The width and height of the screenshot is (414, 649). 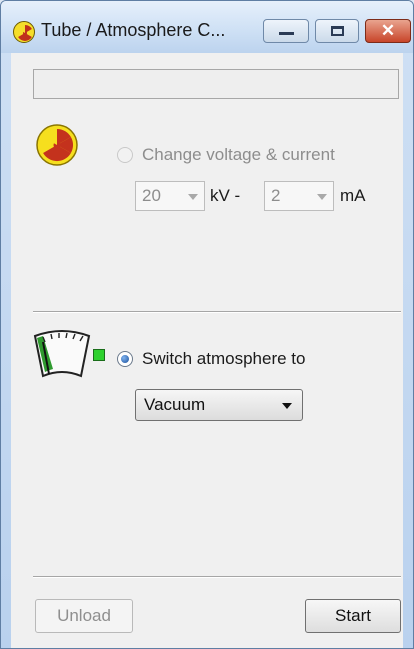 I want to click on maximize-button, so click(x=337, y=31).